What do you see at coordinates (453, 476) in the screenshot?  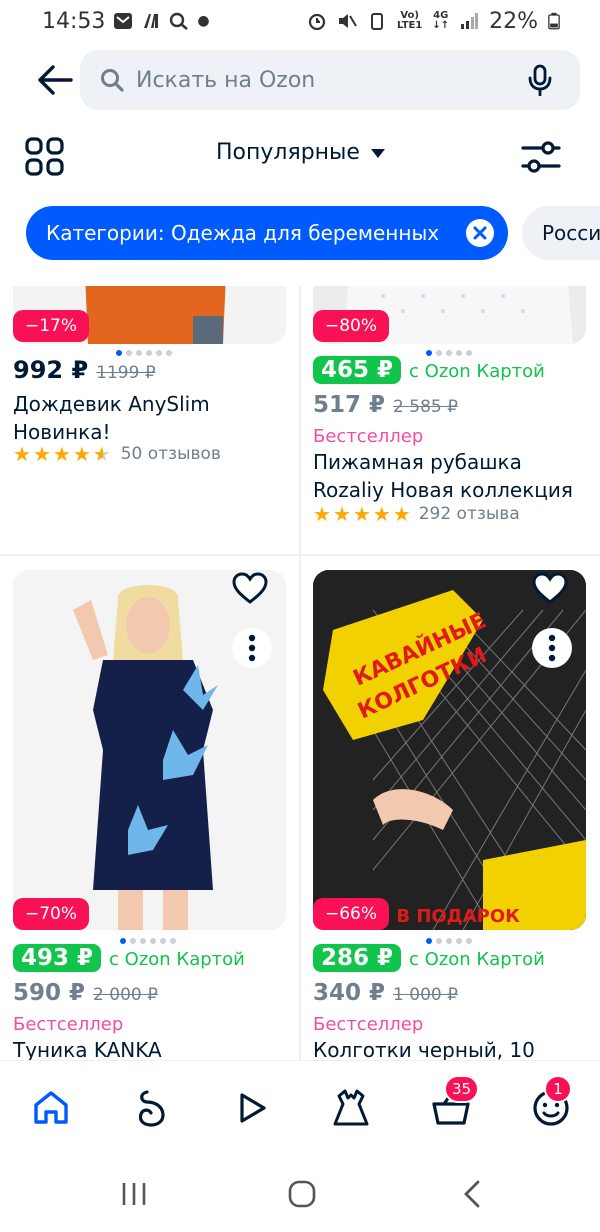 I see `product-title: Пижамная рубашка Rozaliy Новая коллекция` at bounding box center [453, 476].